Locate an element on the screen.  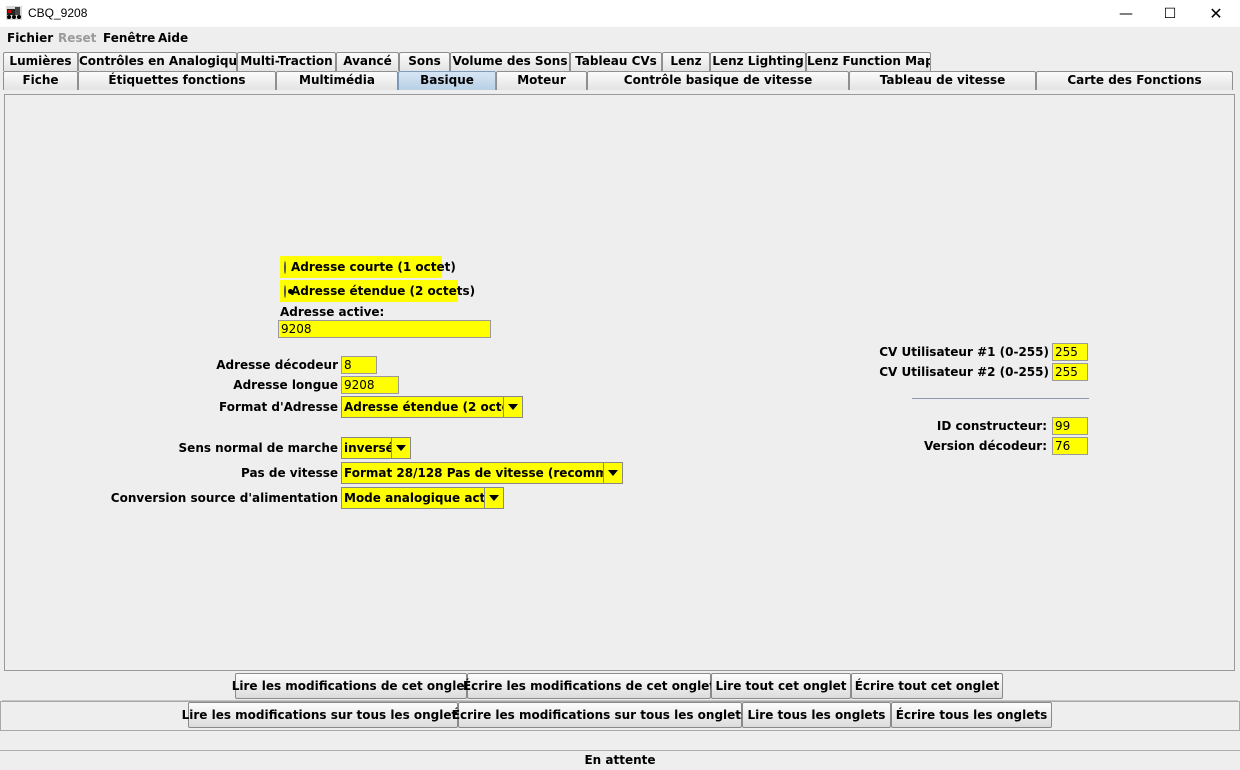
direction-value: inversé is located at coordinates (367, 448).